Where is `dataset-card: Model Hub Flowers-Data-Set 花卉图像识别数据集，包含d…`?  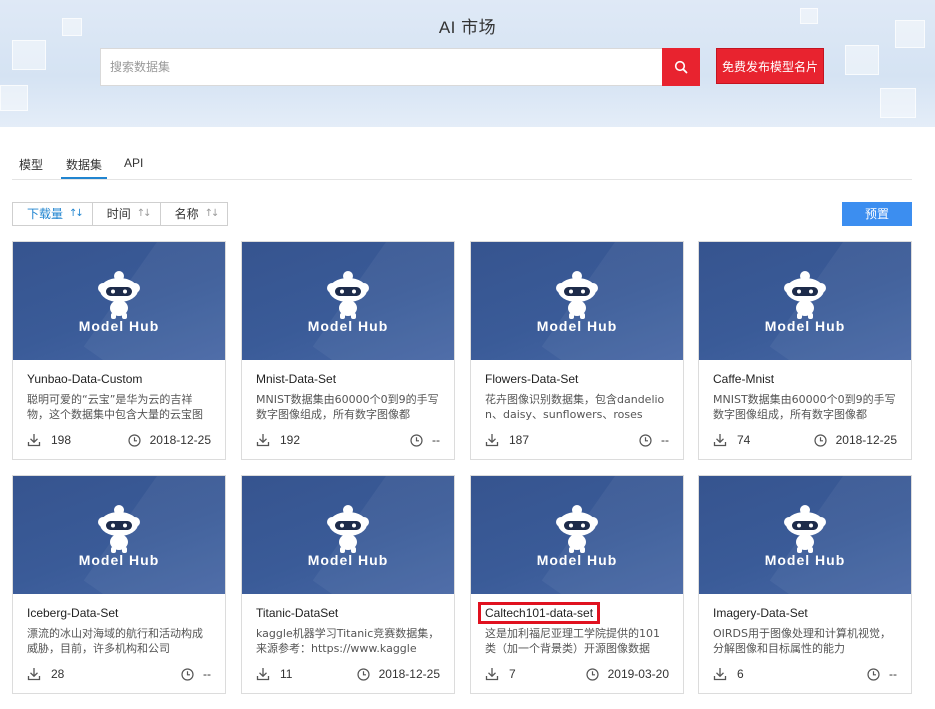
dataset-card: Model Hub Flowers-Data-Set 花卉图像识别数据集，包含d… is located at coordinates (577, 350).